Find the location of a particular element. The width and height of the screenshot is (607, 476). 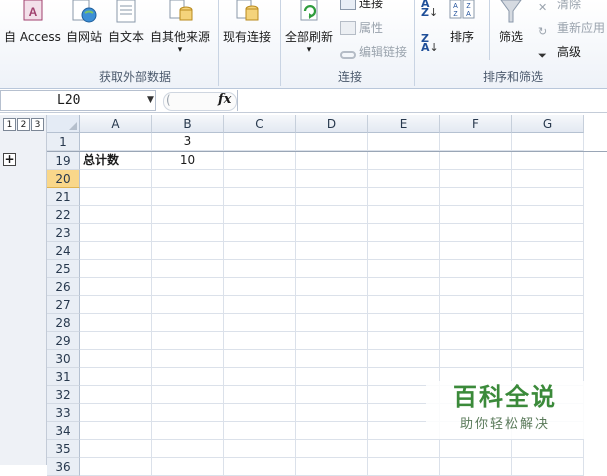

properties-button: 属性 is located at coordinates (361, 27).